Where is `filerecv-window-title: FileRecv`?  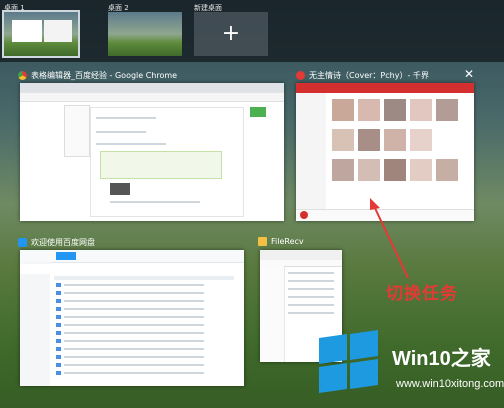
filerecv-window-title: FileRecv is located at coordinates (281, 241).